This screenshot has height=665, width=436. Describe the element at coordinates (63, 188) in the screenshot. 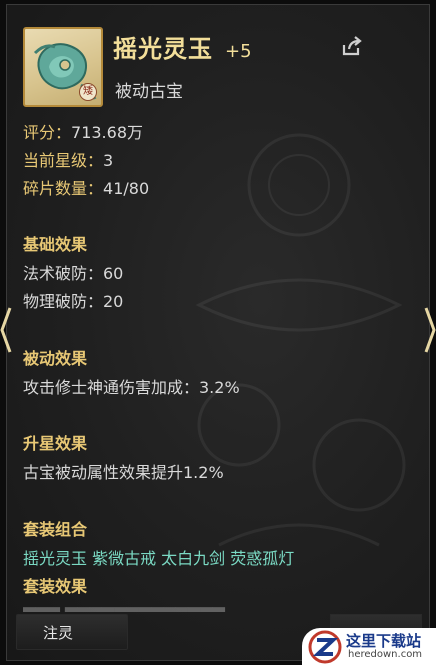

I see `stat-fragments-label: 碎片数量：` at that location.